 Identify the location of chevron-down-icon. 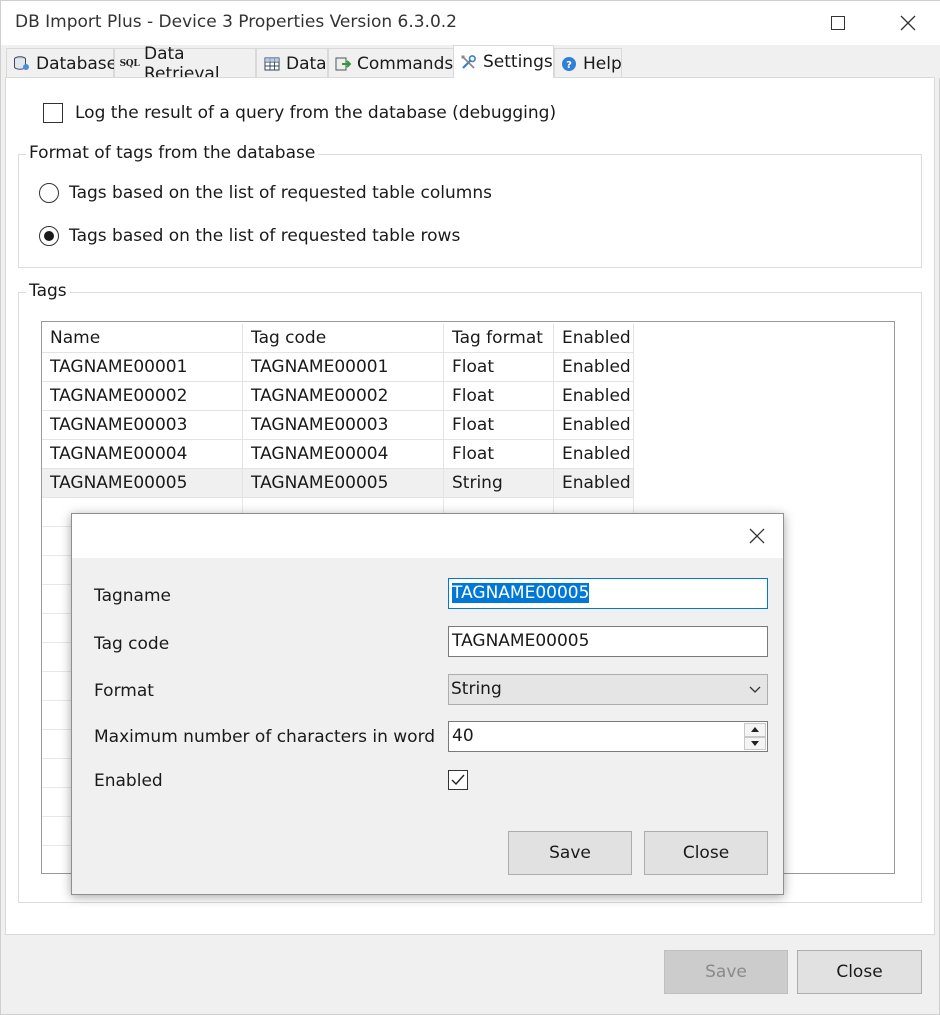
(755, 689).